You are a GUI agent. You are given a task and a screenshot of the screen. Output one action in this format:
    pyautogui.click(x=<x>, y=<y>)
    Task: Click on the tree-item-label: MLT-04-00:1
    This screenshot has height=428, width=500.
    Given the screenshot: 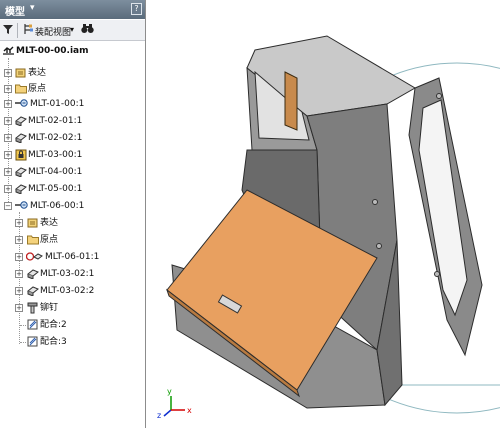 What is the action you would take?
    pyautogui.click(x=55, y=172)
    